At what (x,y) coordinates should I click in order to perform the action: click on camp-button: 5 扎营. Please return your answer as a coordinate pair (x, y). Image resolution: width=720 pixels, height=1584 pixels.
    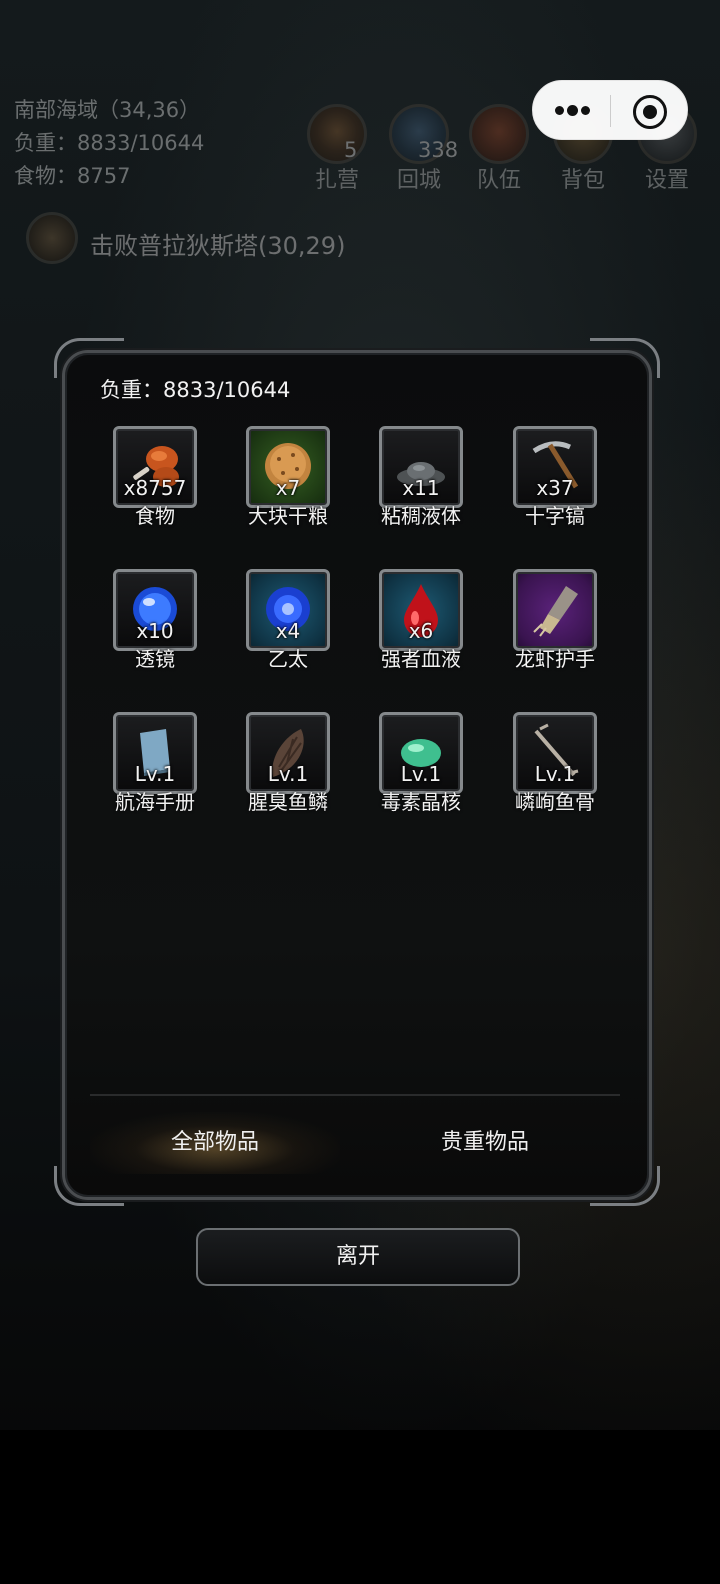
    Looking at the image, I should click on (339, 149).